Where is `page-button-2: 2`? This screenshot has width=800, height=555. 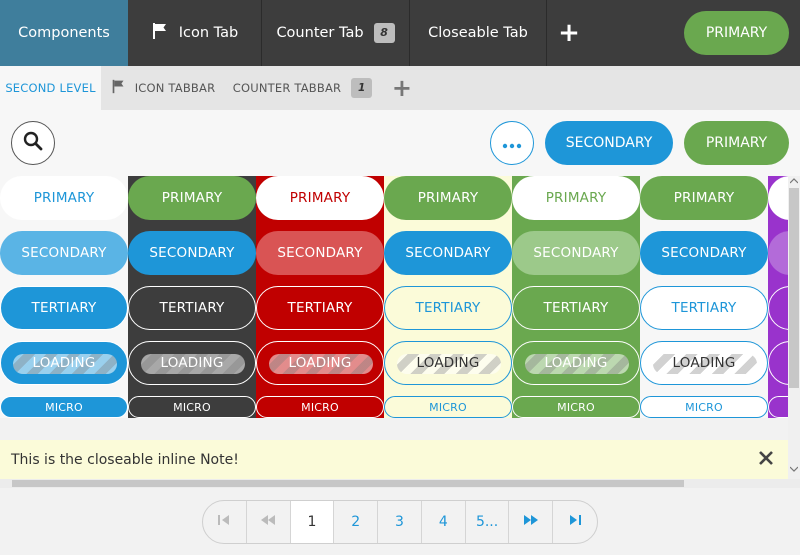
page-button-2: 2 is located at coordinates (356, 522).